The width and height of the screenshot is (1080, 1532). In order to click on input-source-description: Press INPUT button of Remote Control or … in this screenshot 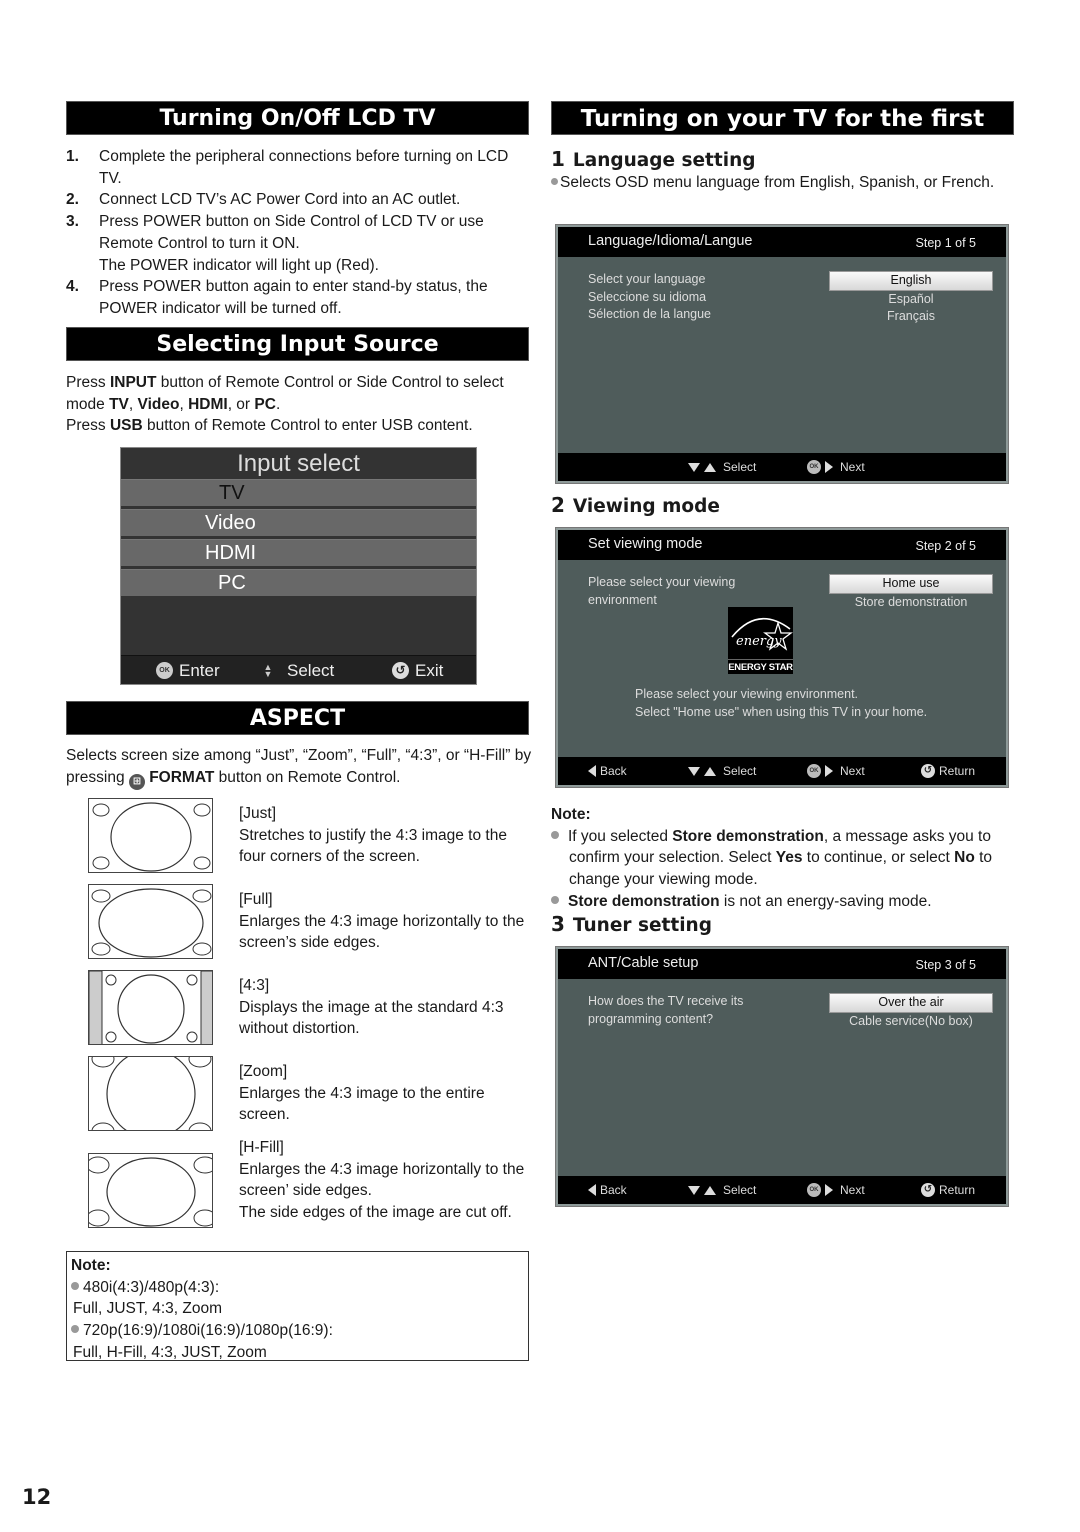, I will do `click(285, 404)`.